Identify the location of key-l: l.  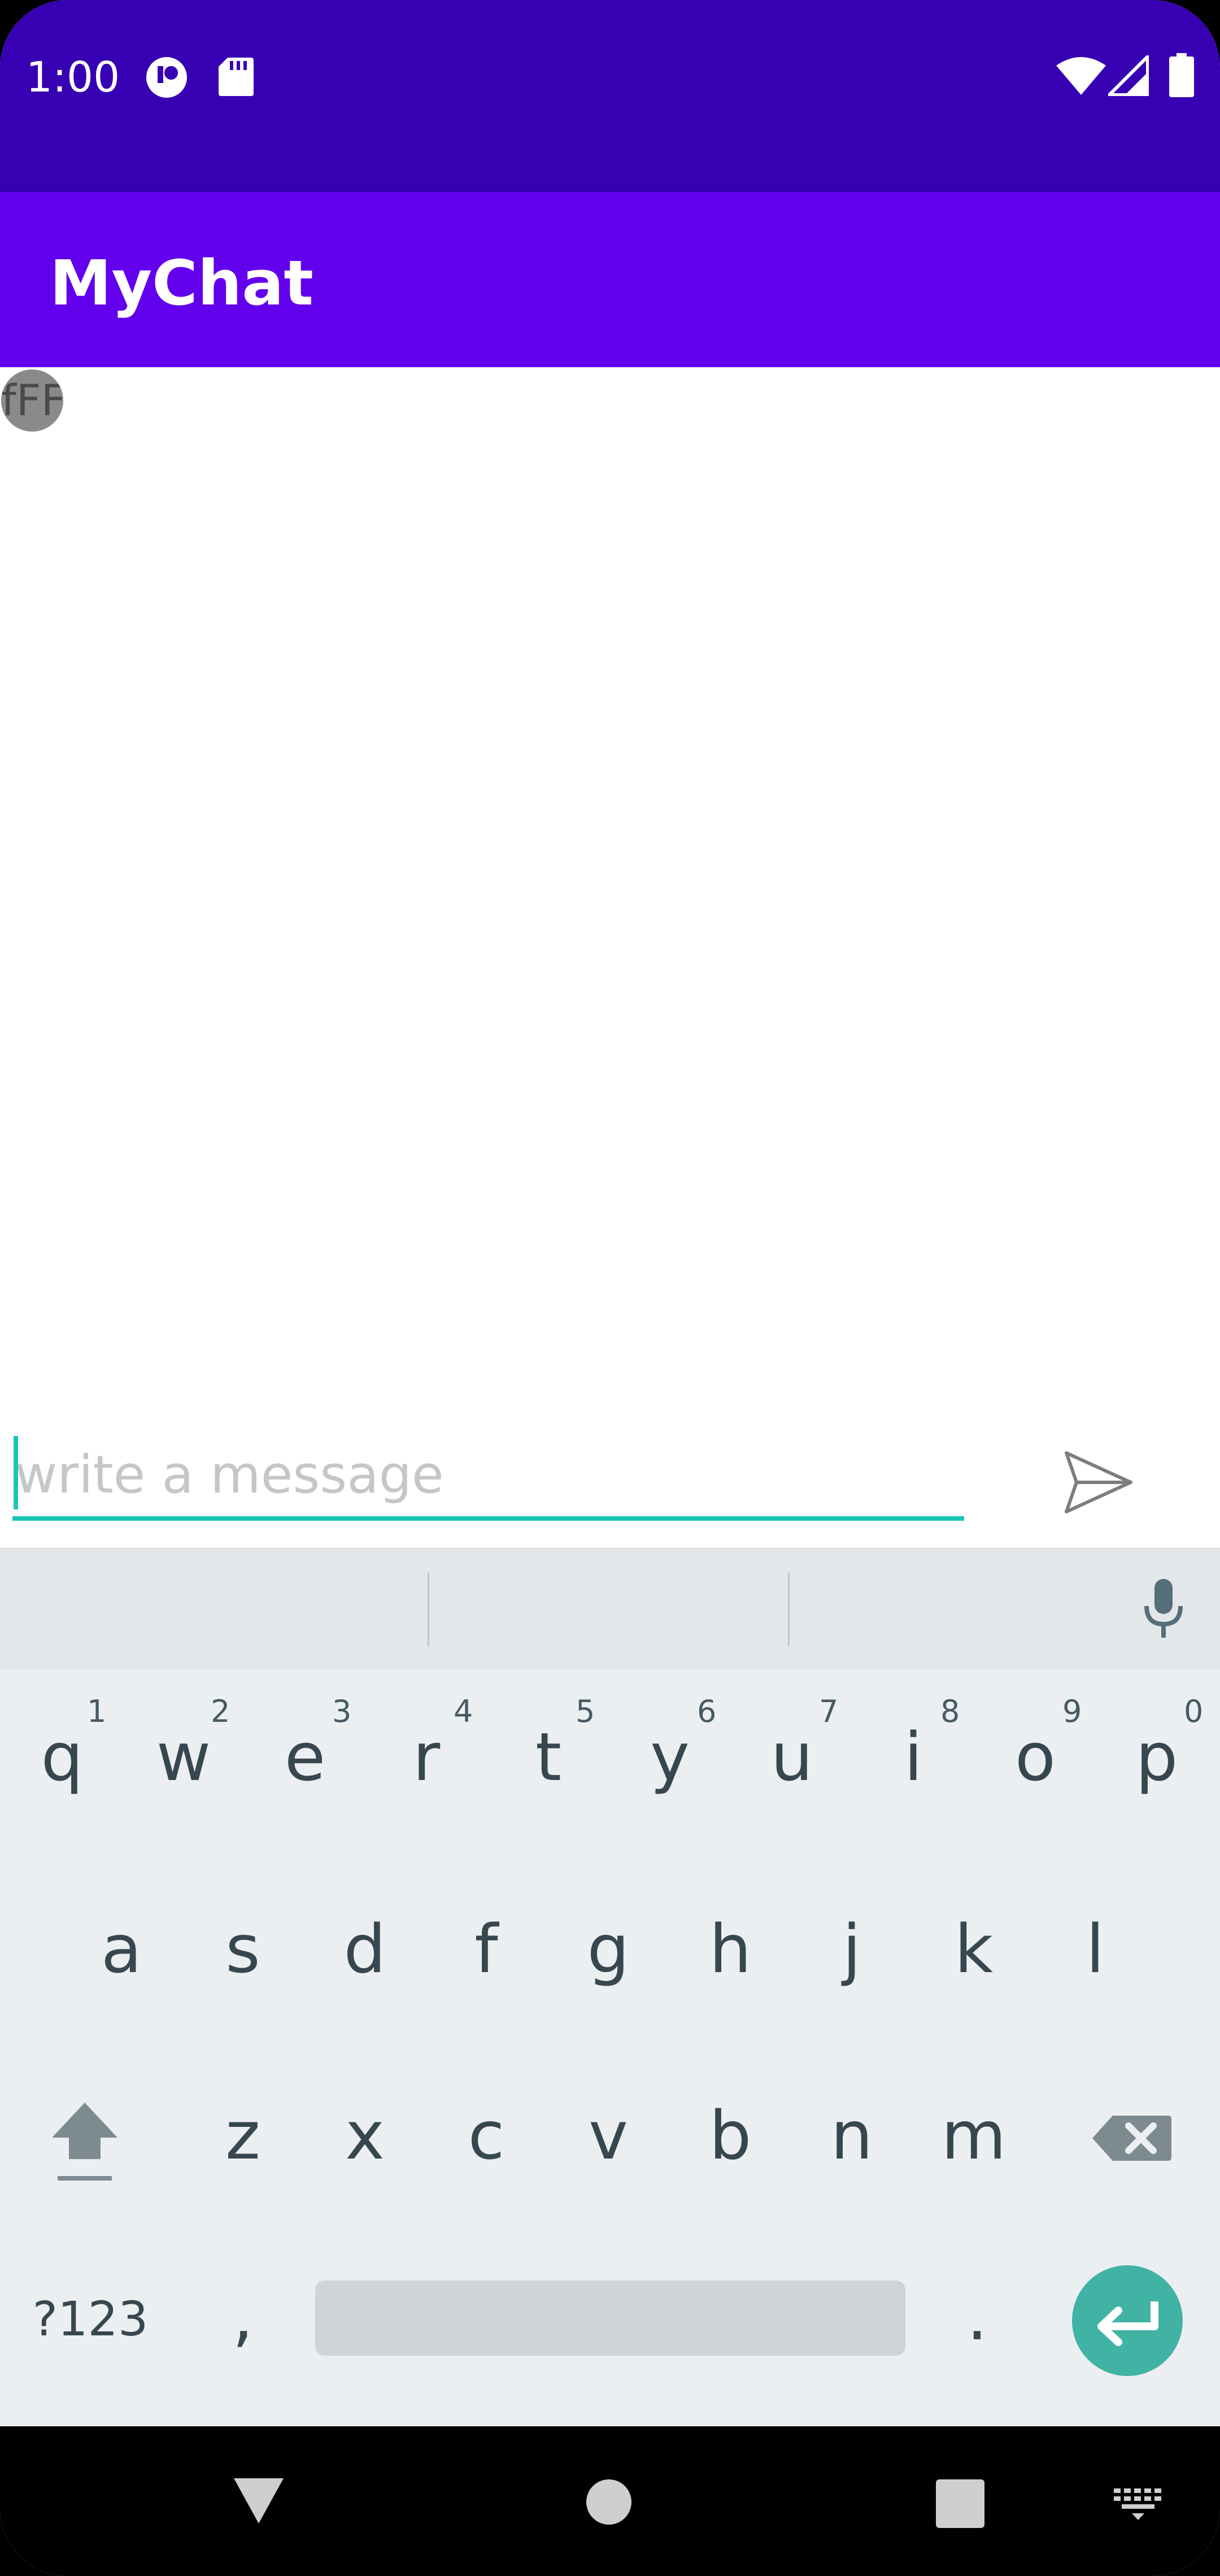
(1095, 1954).